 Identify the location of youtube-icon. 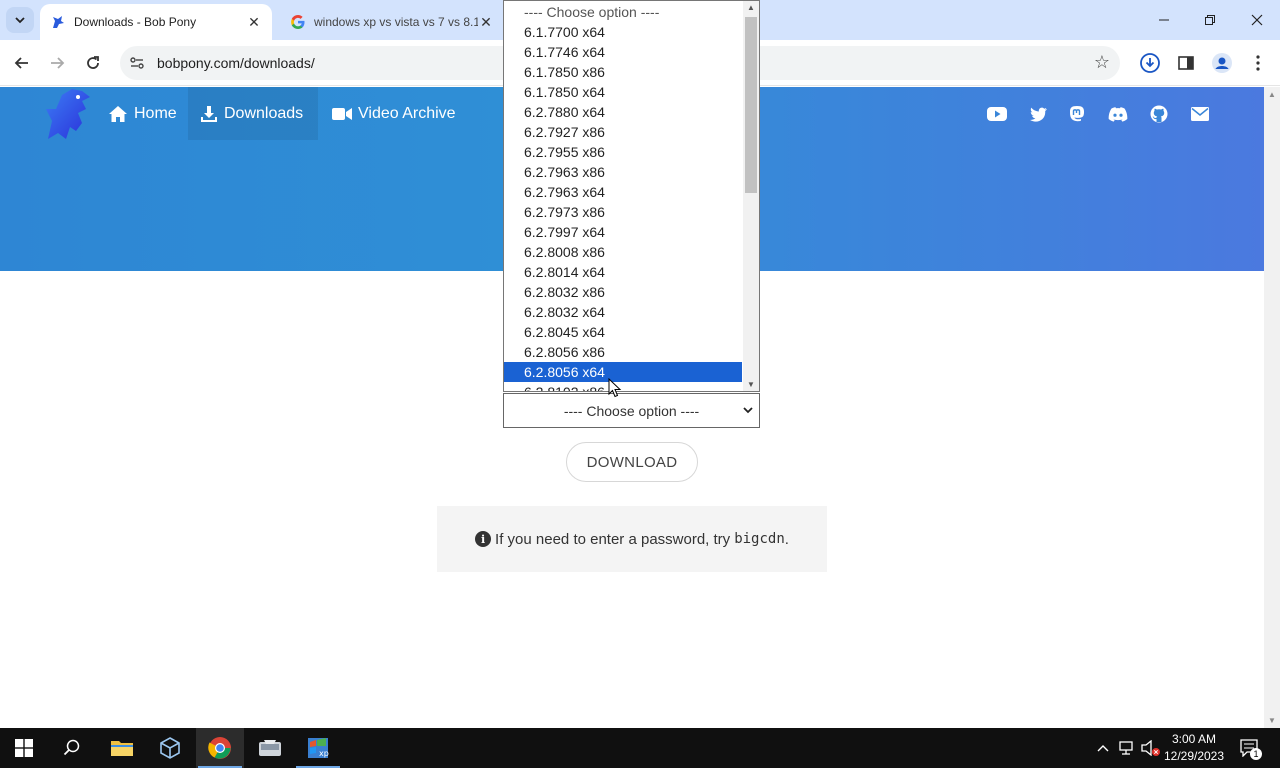
(997, 114).